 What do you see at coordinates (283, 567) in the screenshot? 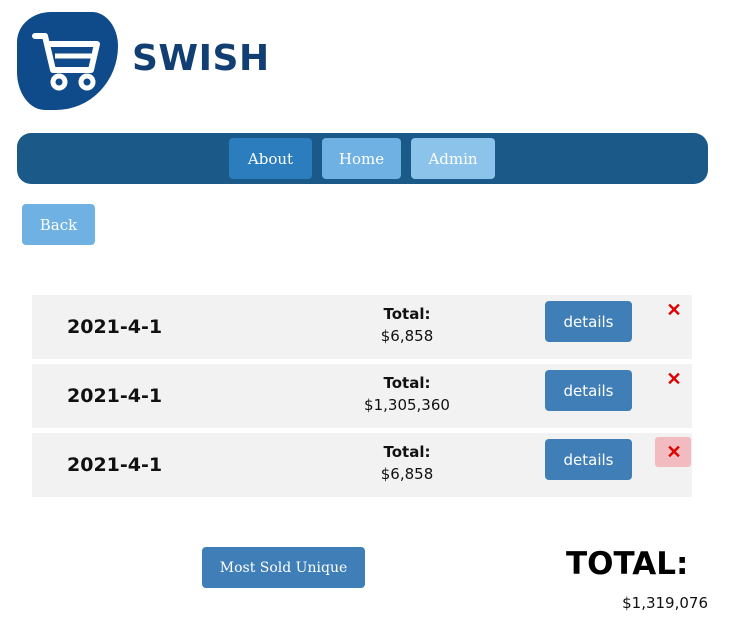
I see `most-sold-unique-button: Most Sold Unique` at bounding box center [283, 567].